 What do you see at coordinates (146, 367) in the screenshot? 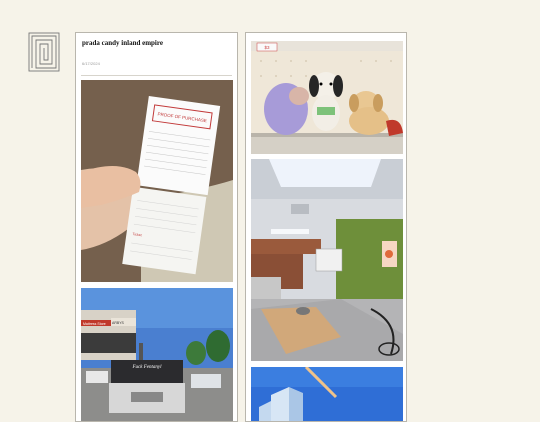
I see `truck-window-text: Fuck Fentanyl` at bounding box center [146, 367].